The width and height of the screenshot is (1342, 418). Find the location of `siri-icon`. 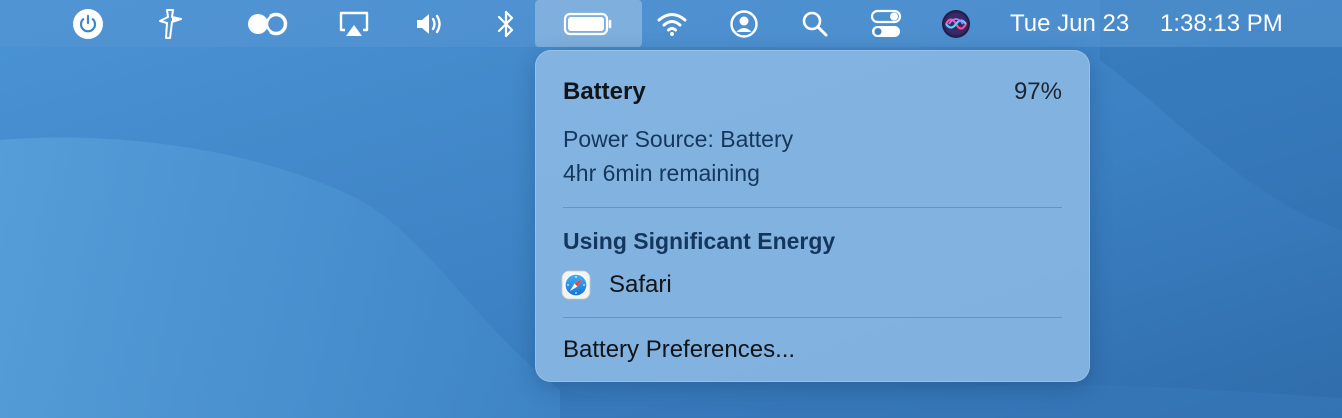

siri-icon is located at coordinates (956, 23).